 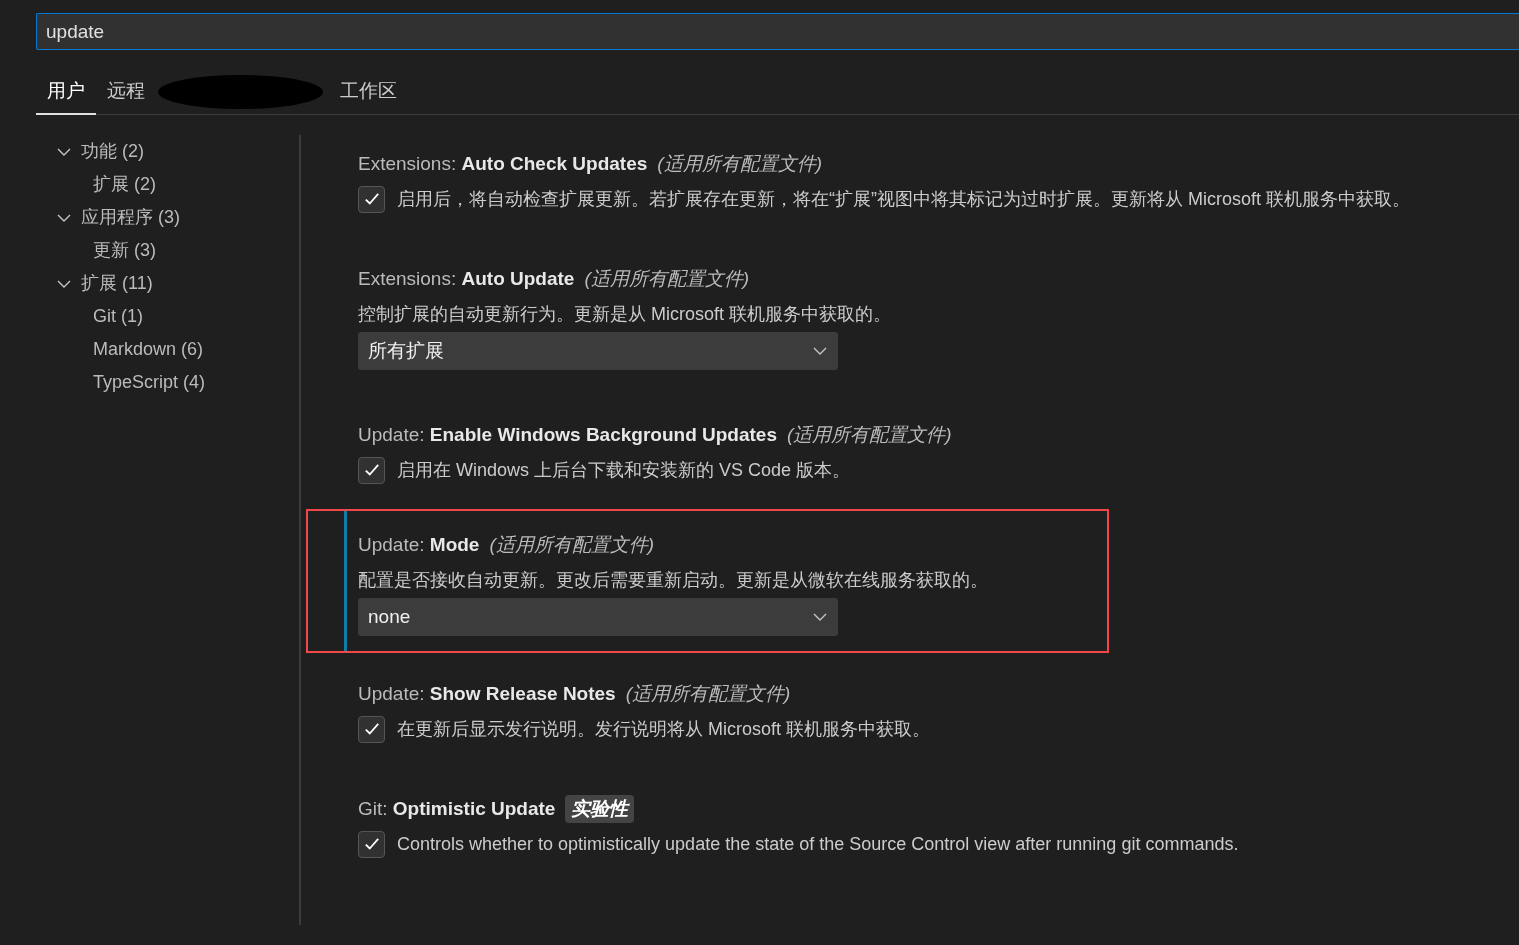 I want to click on setting-title: Extensions: Auto Check Updates, so click(x=503, y=163).